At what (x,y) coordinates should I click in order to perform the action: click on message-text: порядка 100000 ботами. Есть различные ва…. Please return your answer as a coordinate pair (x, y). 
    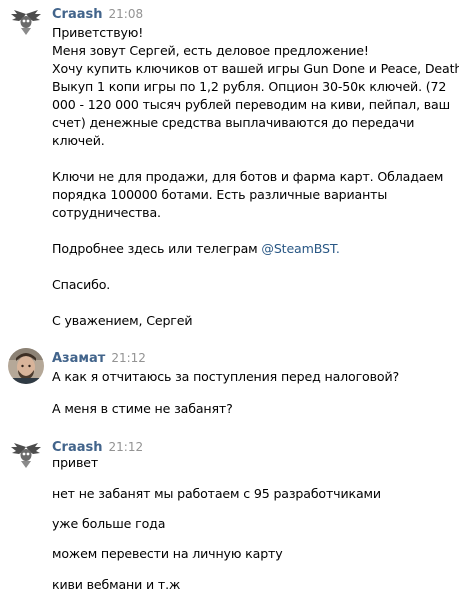
    Looking at the image, I should click on (220, 194).